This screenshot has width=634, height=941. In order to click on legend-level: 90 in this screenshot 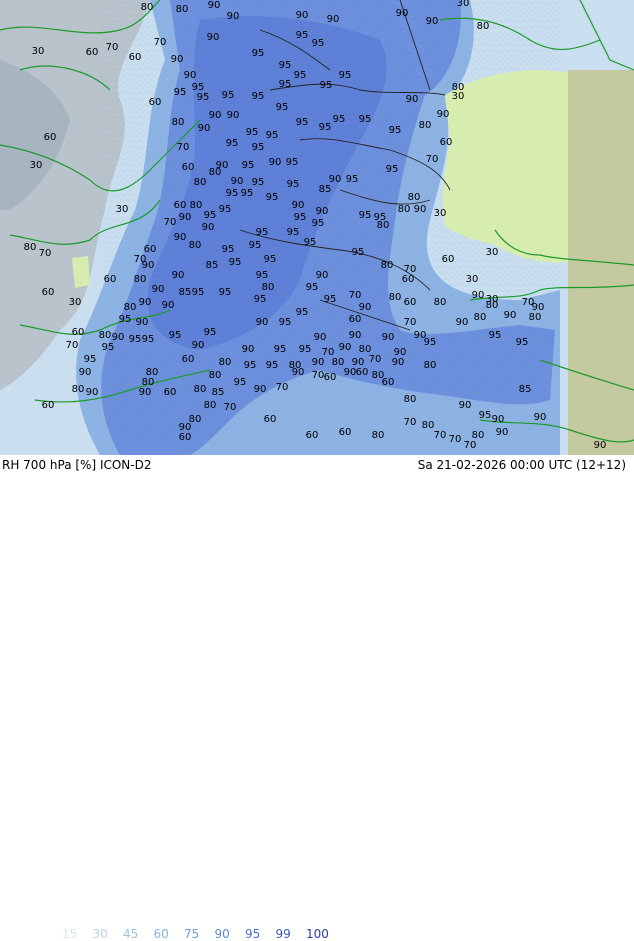, I will do `click(222, 934)`.